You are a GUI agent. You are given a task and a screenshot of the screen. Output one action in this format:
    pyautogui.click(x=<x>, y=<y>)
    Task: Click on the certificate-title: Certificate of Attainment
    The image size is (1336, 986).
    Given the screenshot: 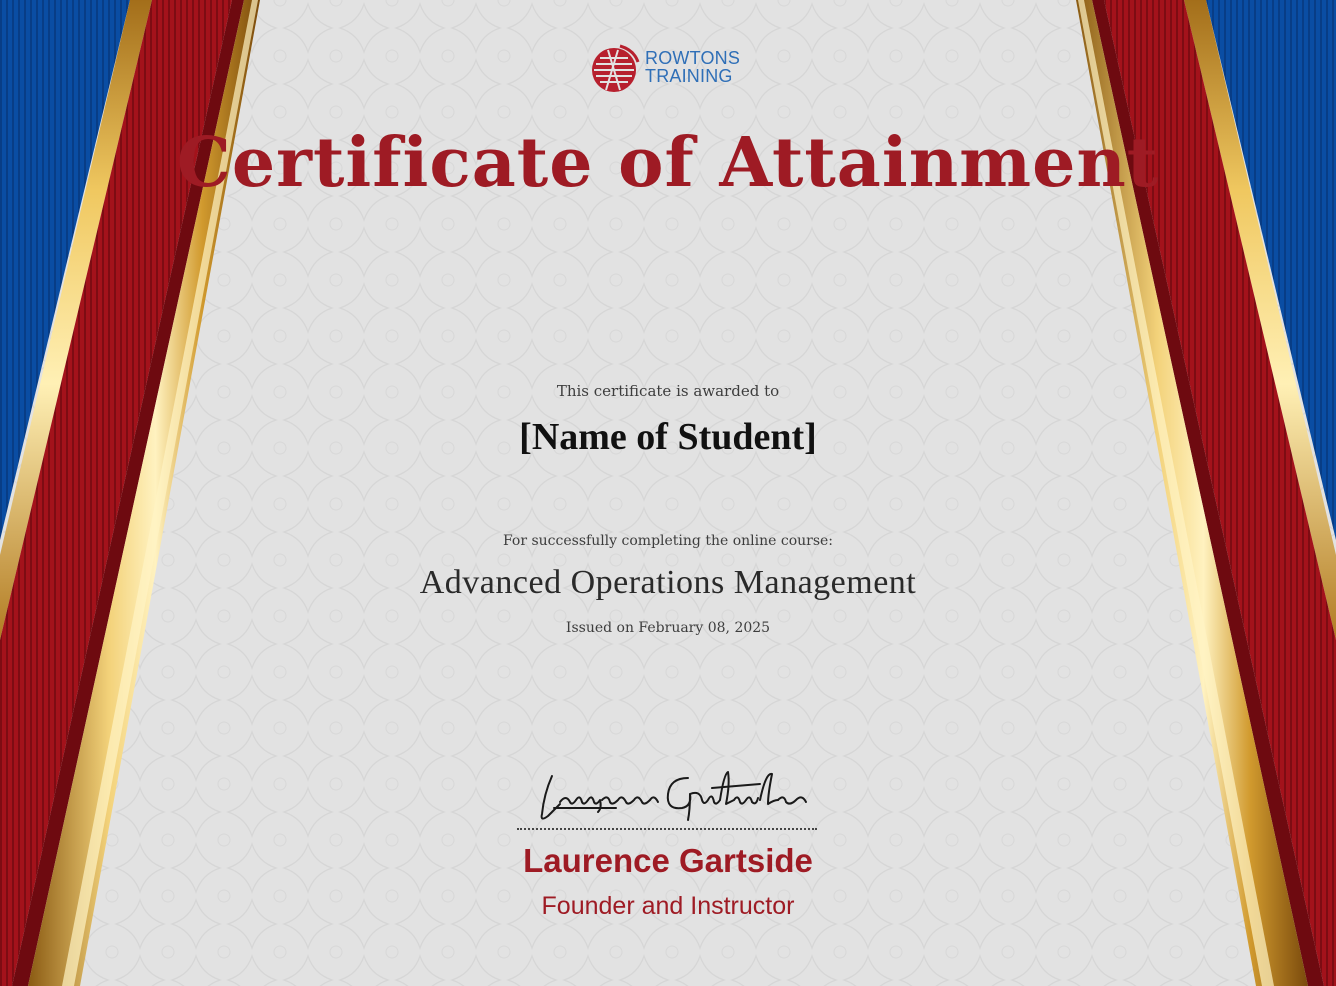 What is the action you would take?
    pyautogui.click(x=668, y=163)
    